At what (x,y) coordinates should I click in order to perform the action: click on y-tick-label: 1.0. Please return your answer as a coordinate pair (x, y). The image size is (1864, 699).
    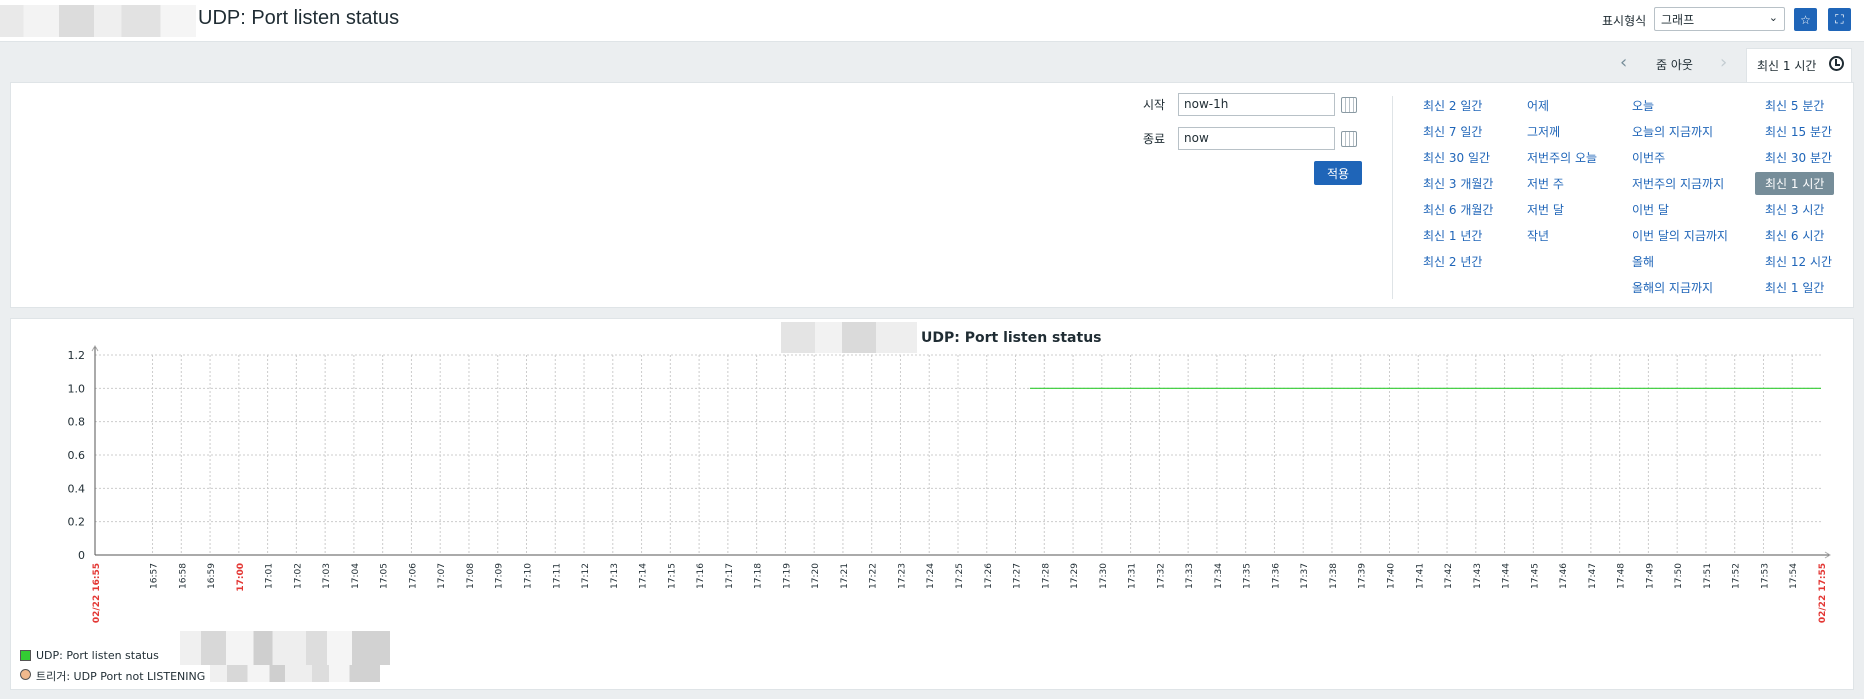
    Looking at the image, I should click on (77, 388).